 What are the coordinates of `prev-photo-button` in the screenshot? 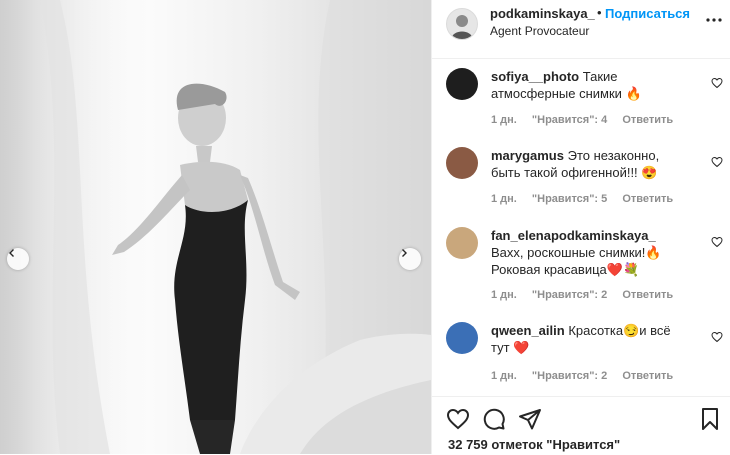 It's located at (18, 259).